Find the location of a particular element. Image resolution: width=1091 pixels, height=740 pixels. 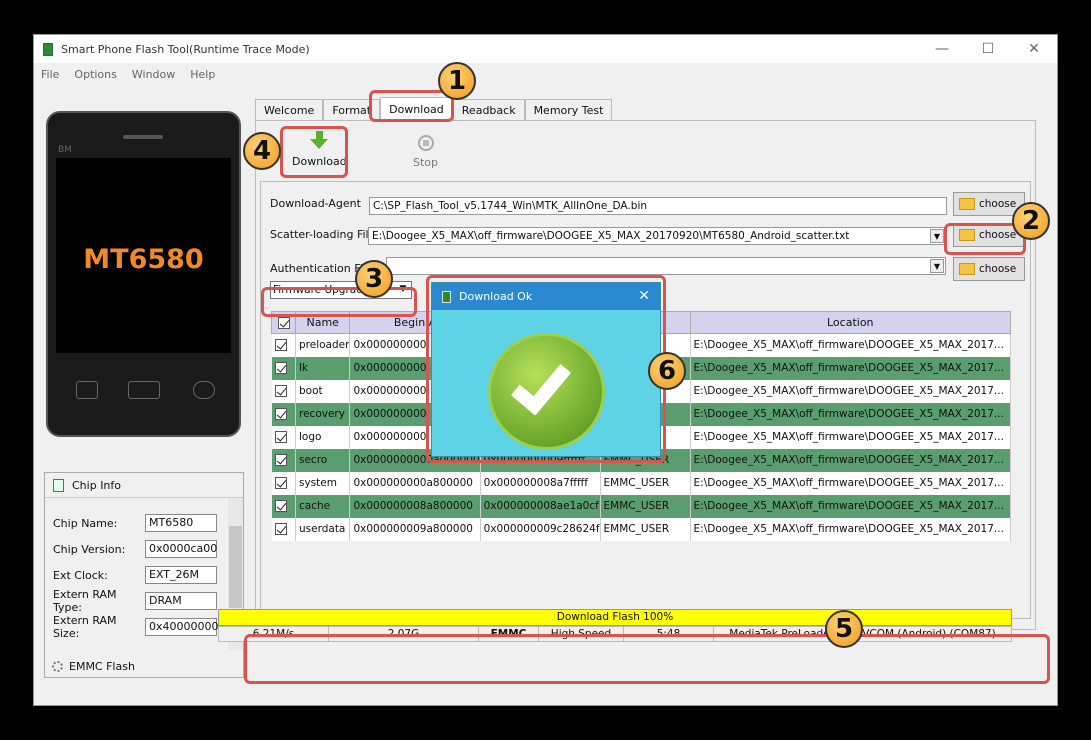

row-name: boot is located at coordinates (323, 391).